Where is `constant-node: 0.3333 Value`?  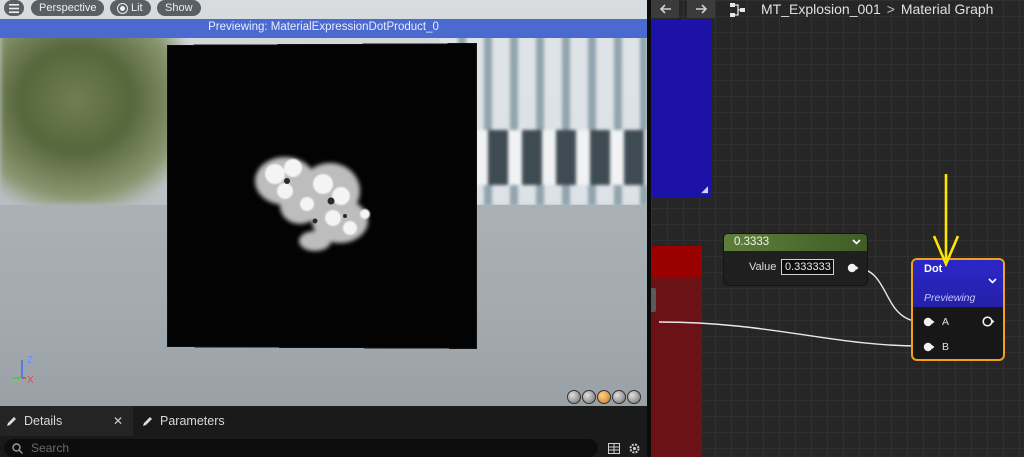
constant-node: 0.3333 Value is located at coordinates (795, 259).